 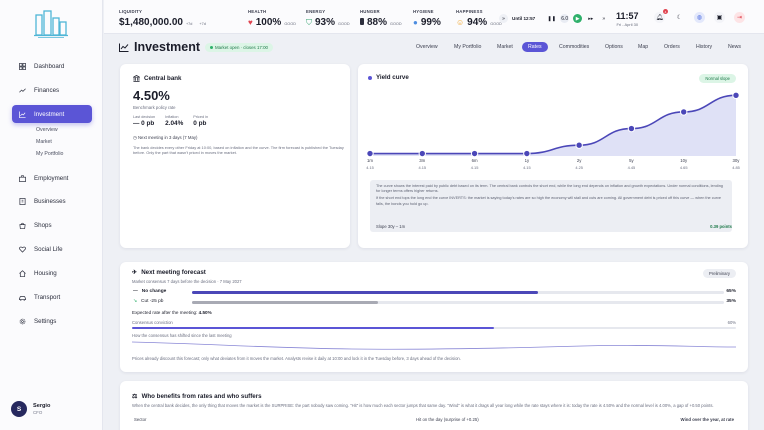 What do you see at coordinates (362, 21) in the screenshot?
I see `hunger-icon` at bounding box center [362, 21].